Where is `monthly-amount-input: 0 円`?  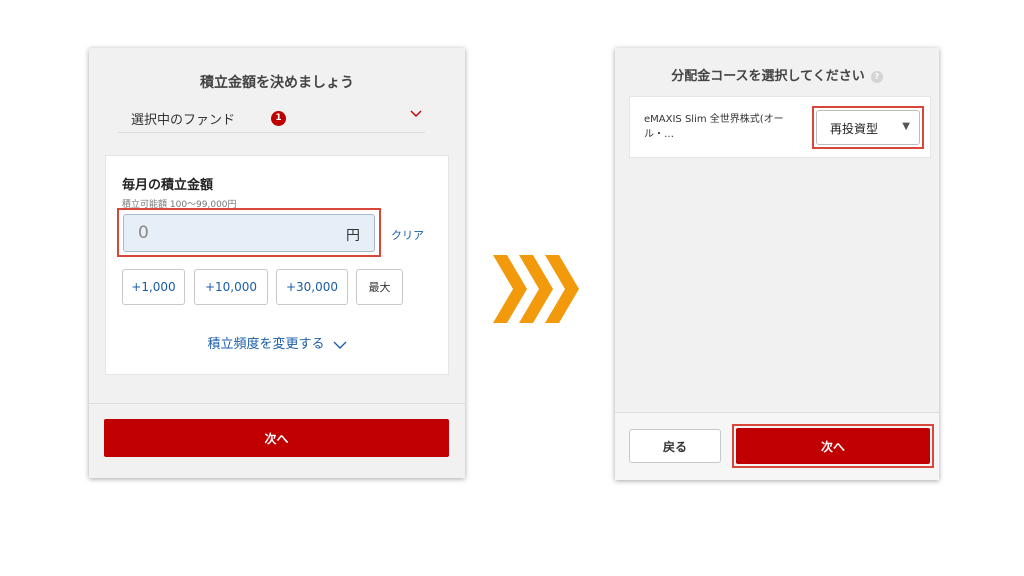
monthly-amount-input: 0 円 is located at coordinates (249, 233).